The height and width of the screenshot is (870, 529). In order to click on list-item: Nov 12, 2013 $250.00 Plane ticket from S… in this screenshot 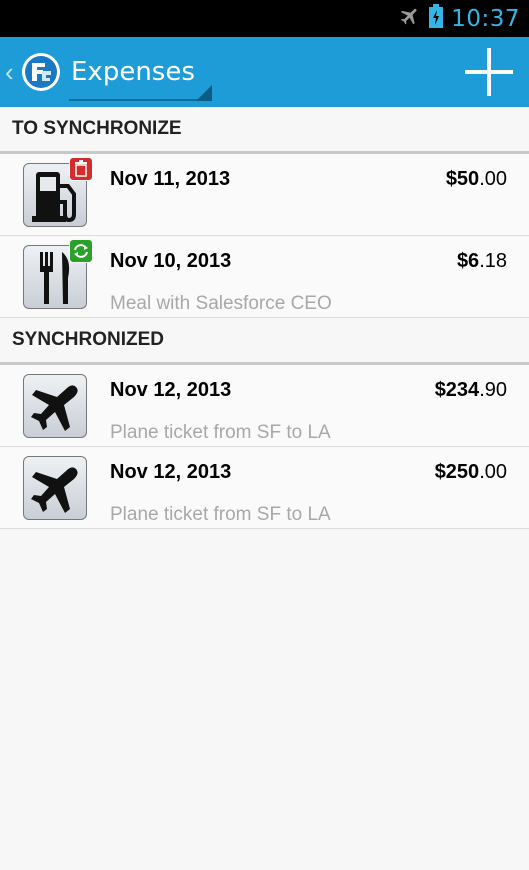, I will do `click(264, 488)`.